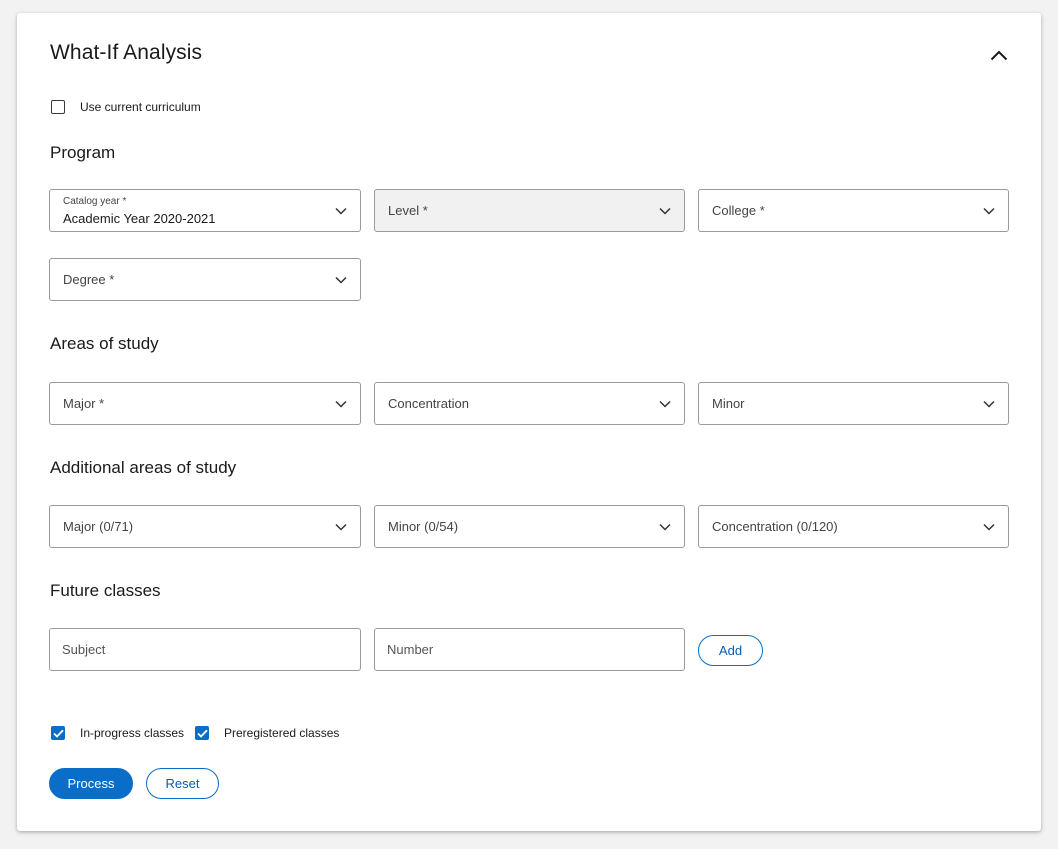  What do you see at coordinates (182, 783) in the screenshot?
I see `reset-button: Reset` at bounding box center [182, 783].